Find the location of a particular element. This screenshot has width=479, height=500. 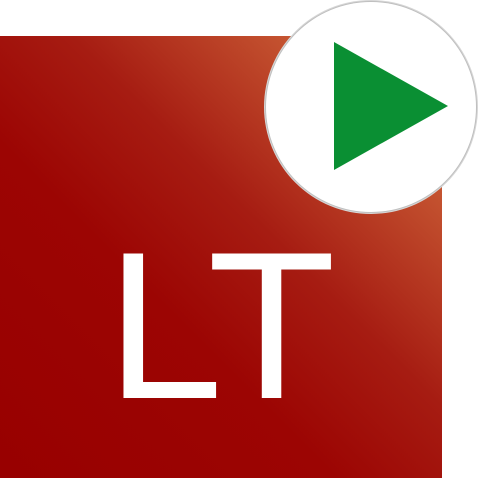

play-icon is located at coordinates (391, 106).